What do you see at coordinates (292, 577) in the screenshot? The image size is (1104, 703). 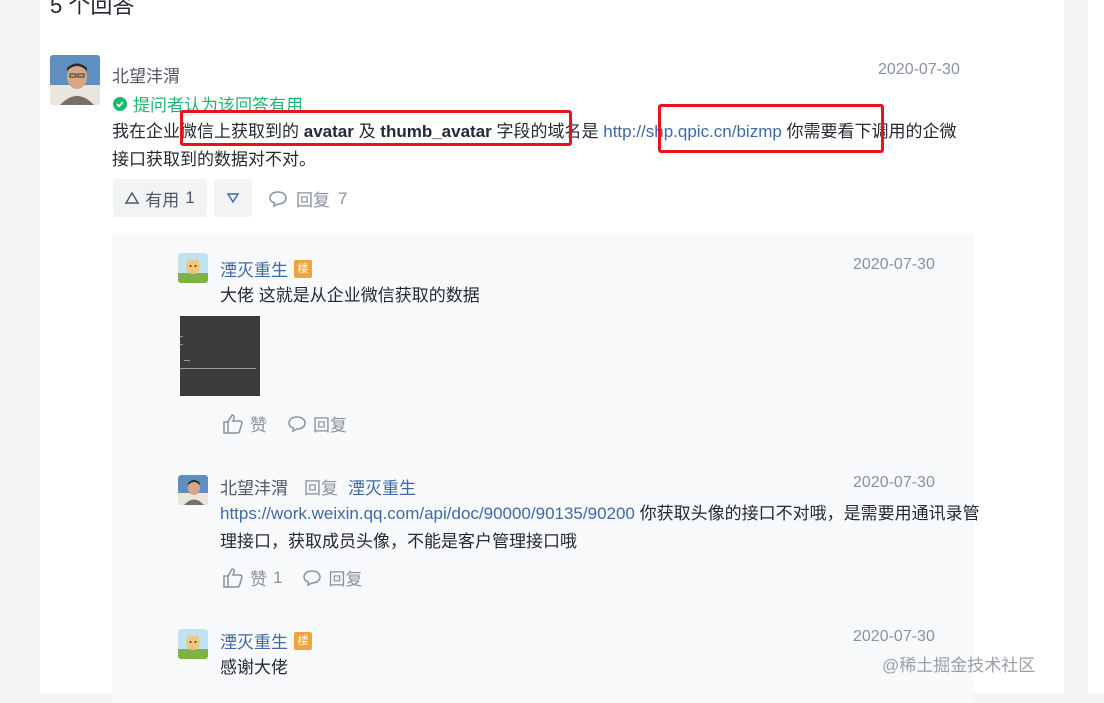 I see `reply-actions-2: 赞 1 回复` at bounding box center [292, 577].